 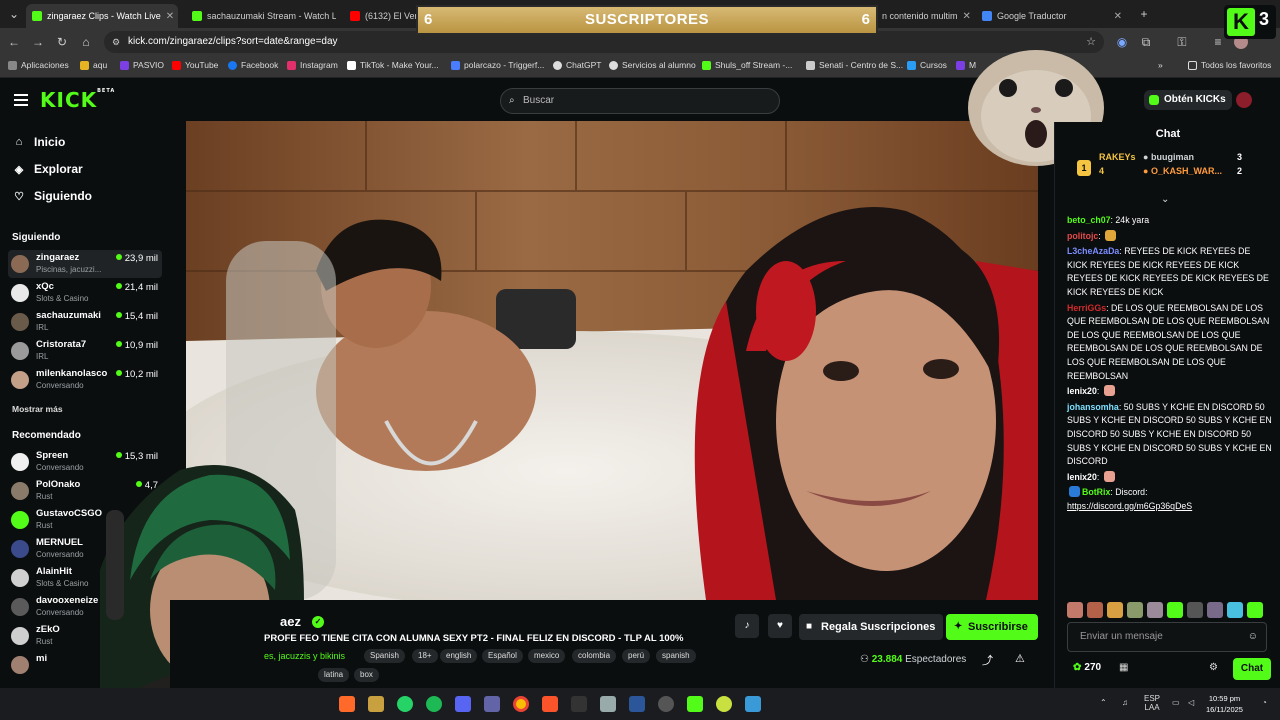 I want to click on tab-google-translate: Google Traductor ✕, so click(x=1052, y=16).